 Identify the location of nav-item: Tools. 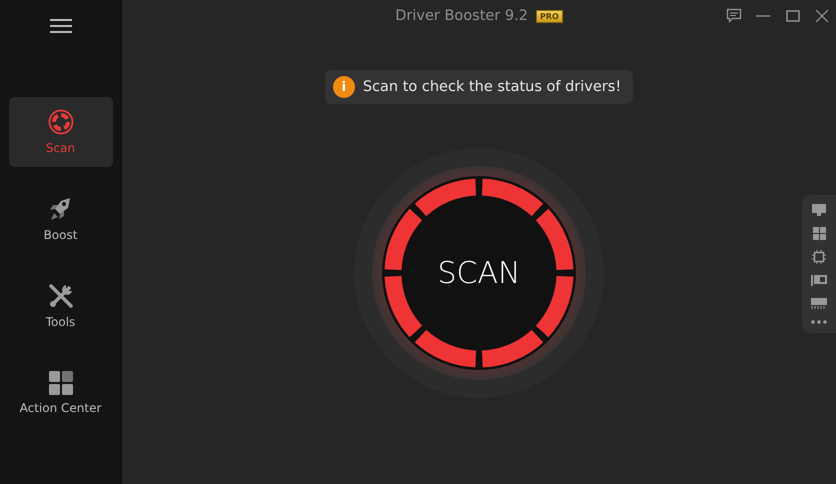
(60, 306).